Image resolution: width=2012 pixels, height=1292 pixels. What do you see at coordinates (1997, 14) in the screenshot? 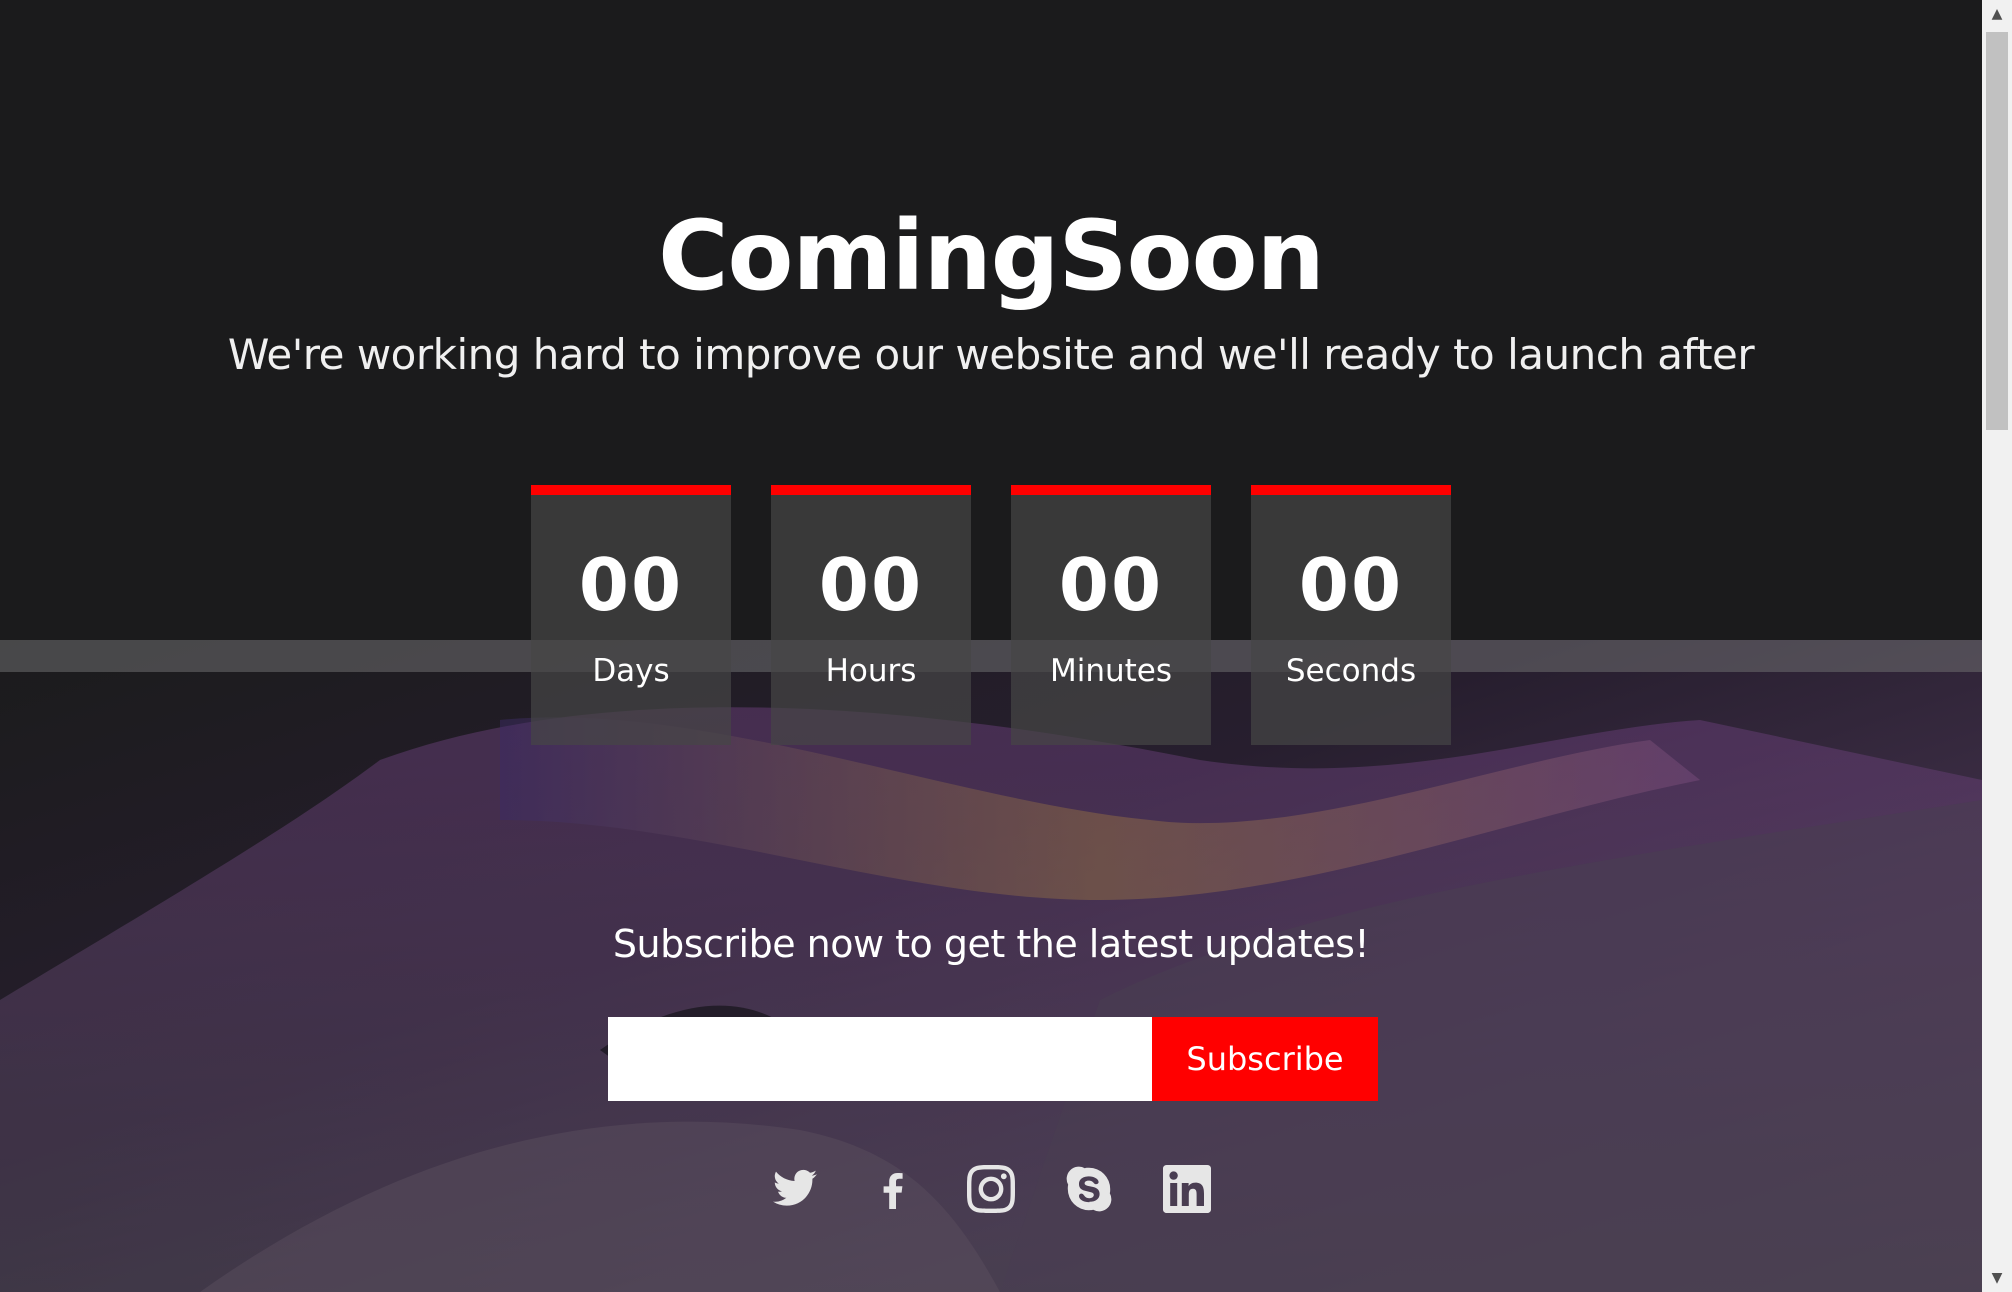
I see `scroll-up-icon: ▲` at bounding box center [1997, 14].